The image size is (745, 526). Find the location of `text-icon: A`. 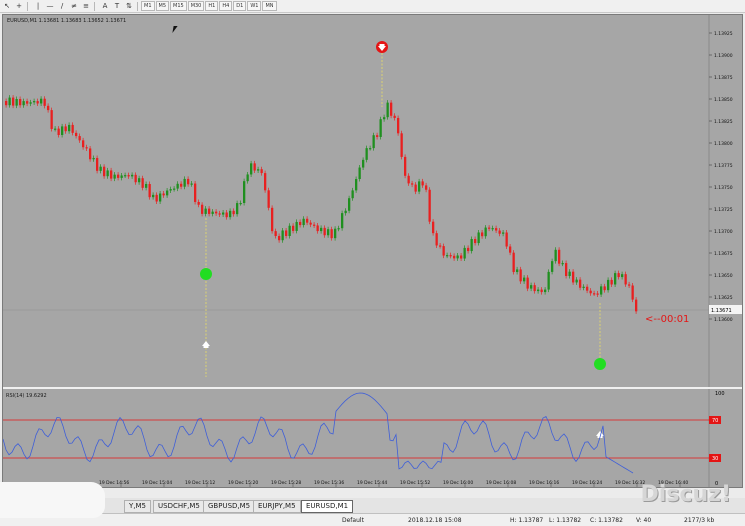

text-icon: A is located at coordinates (105, 6).